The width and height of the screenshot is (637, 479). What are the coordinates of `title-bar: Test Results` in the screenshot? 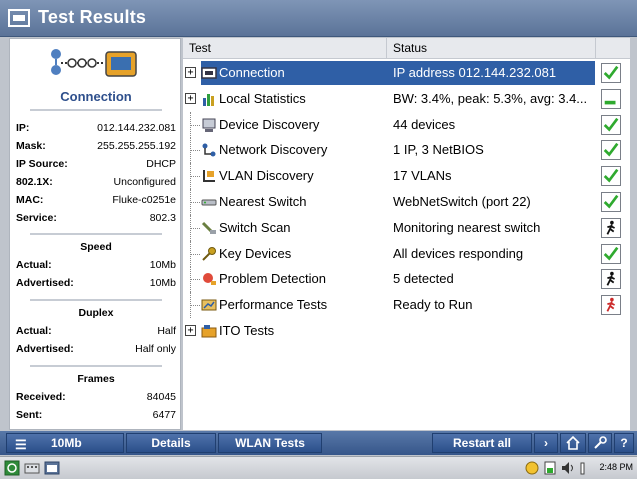 It's located at (318, 18).